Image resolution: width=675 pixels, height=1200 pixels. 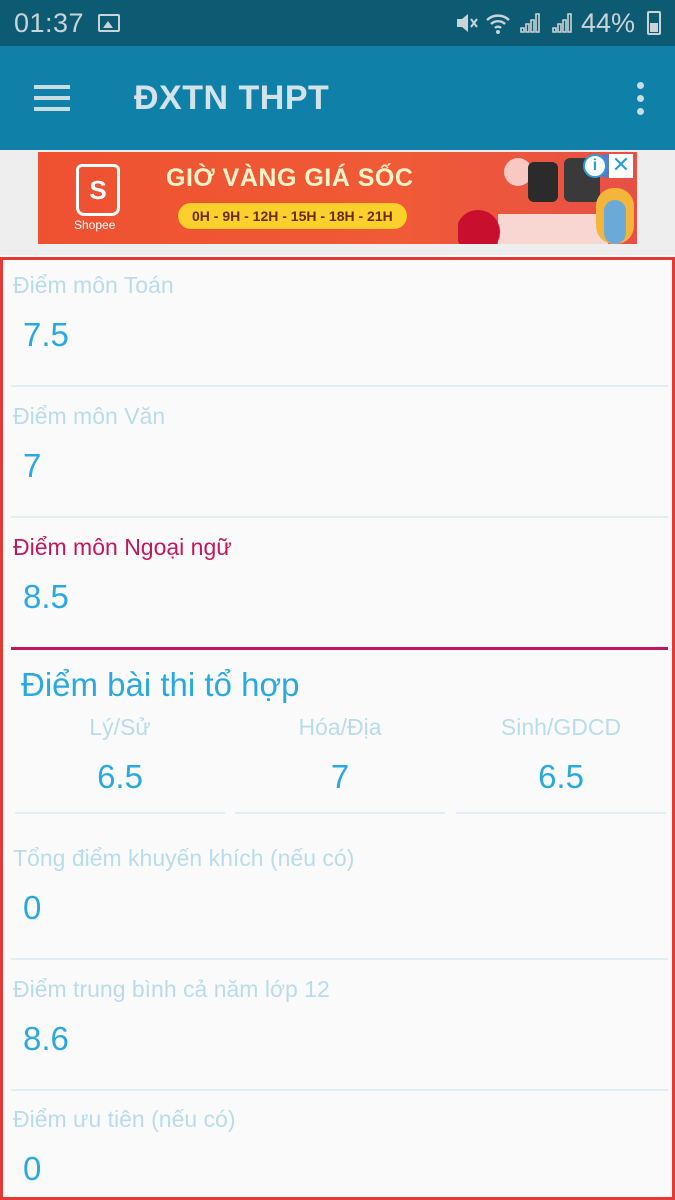 What do you see at coordinates (46, 334) in the screenshot?
I see `field-value: 7.5` at bounding box center [46, 334].